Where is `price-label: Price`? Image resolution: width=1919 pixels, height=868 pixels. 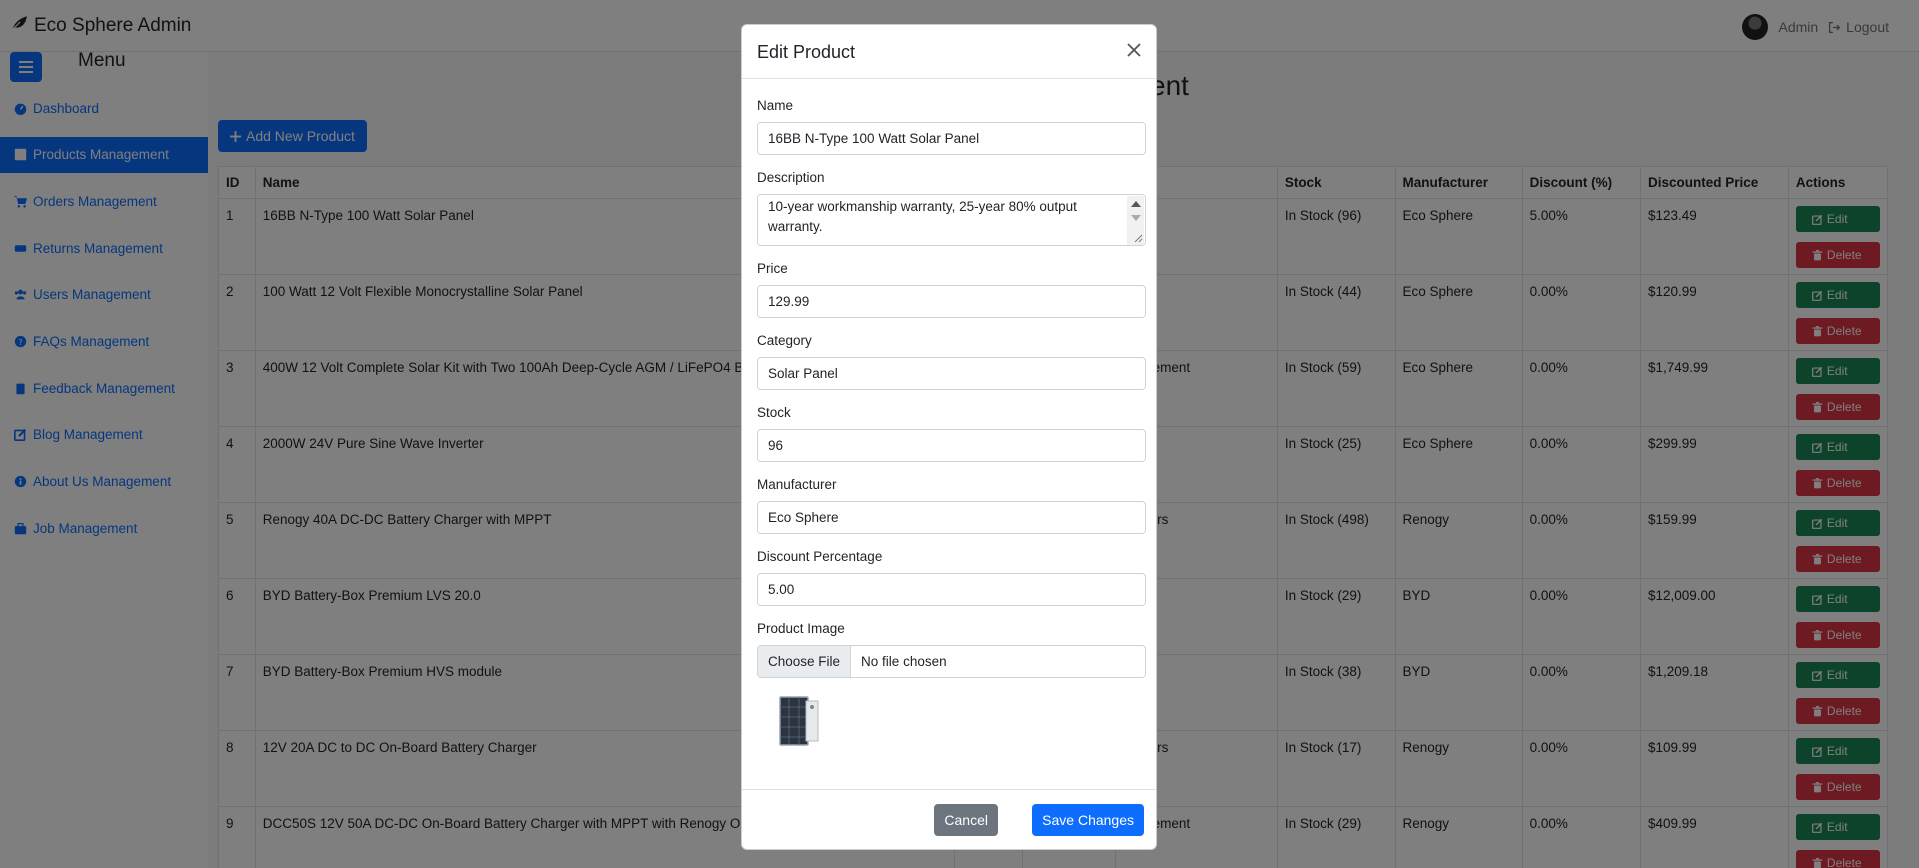 price-label: Price is located at coordinates (772, 268).